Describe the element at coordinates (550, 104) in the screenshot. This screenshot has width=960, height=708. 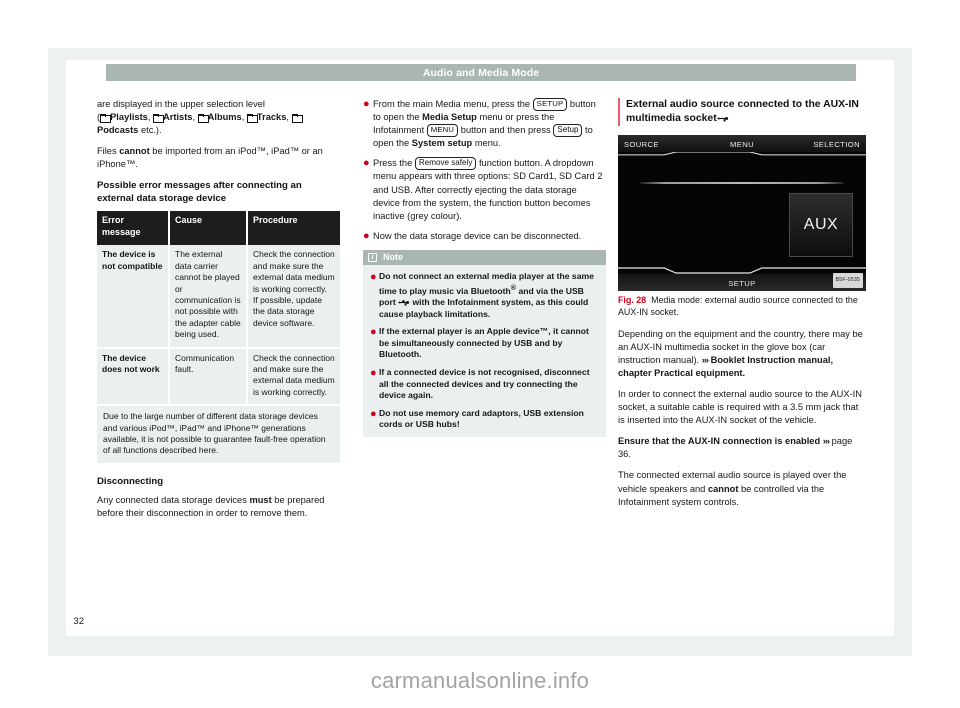
I see `setup-softkey: SETUP` at that location.